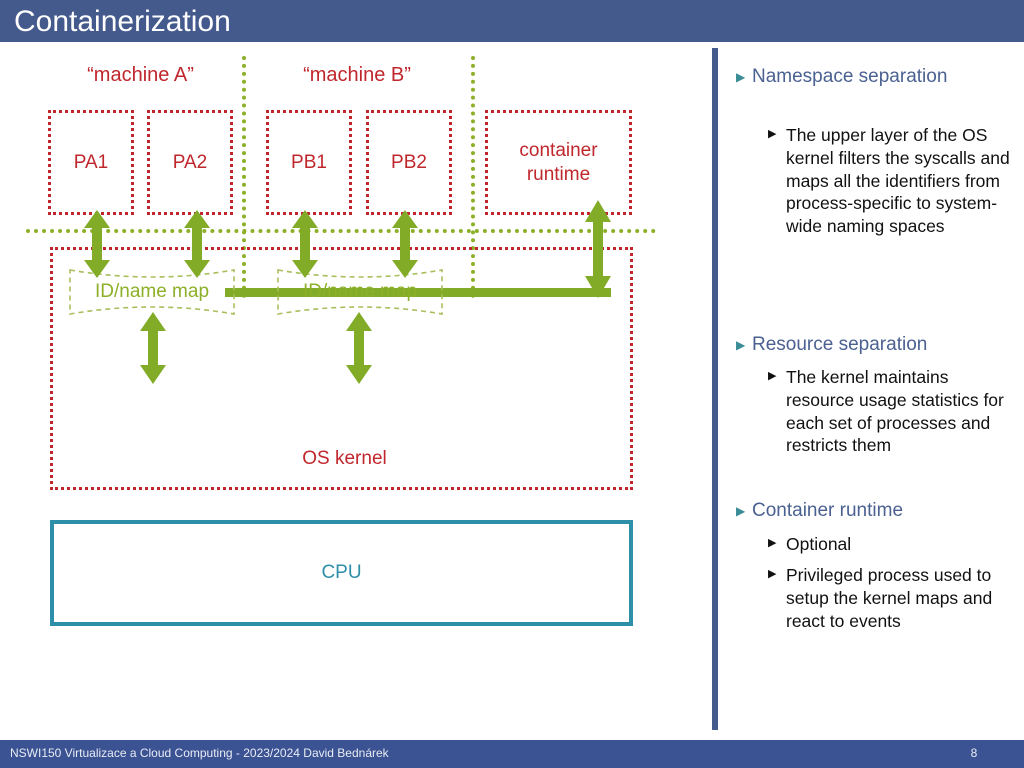 The width and height of the screenshot is (1024, 768). I want to click on arrow-map-b-to-kernel, so click(359, 348).